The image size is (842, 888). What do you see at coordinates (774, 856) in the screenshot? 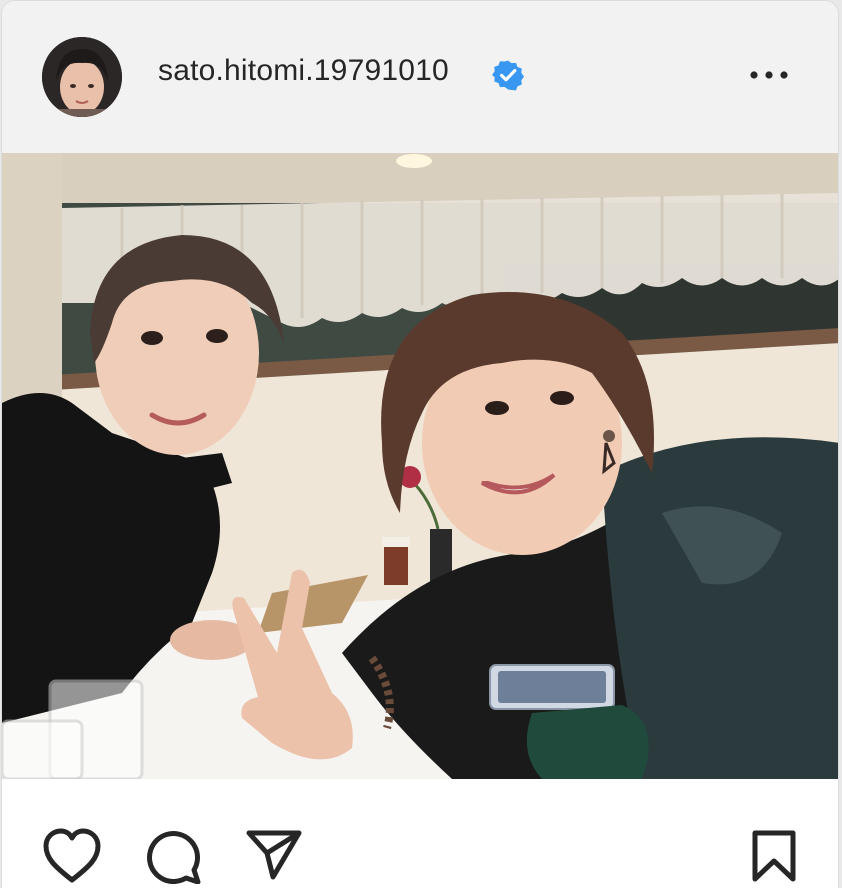
I see `bookmark-icon` at bounding box center [774, 856].